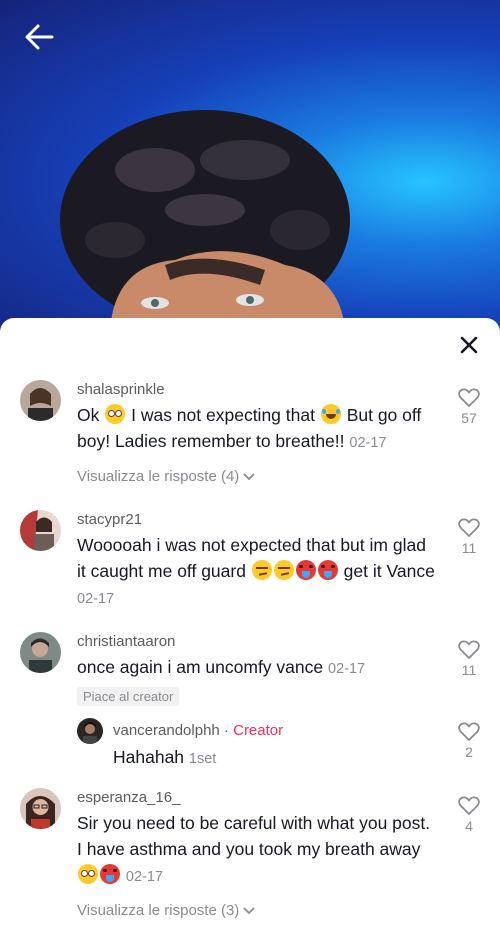  Describe the element at coordinates (205, 220) in the screenshot. I see `video-frame-person` at that location.